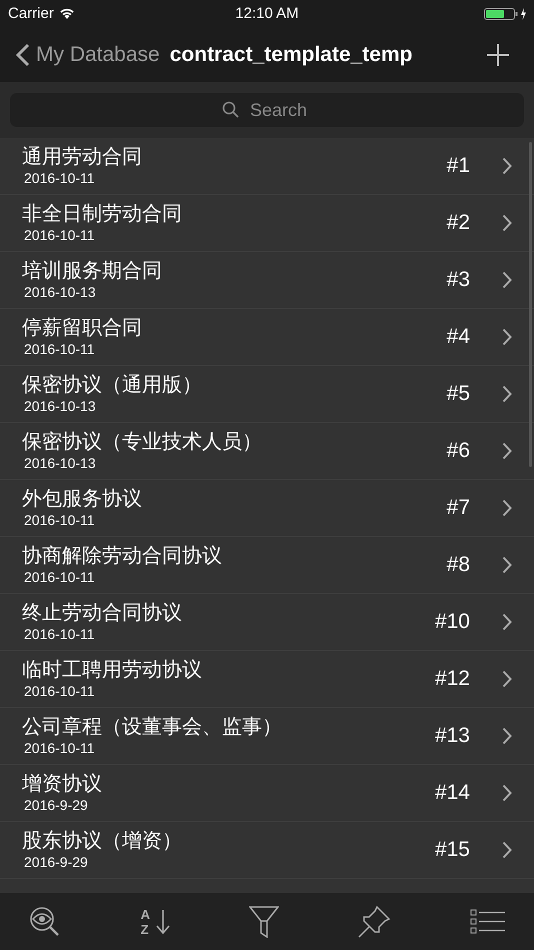  Describe the element at coordinates (458, 166) in the screenshot. I see `record-number: #1` at that location.